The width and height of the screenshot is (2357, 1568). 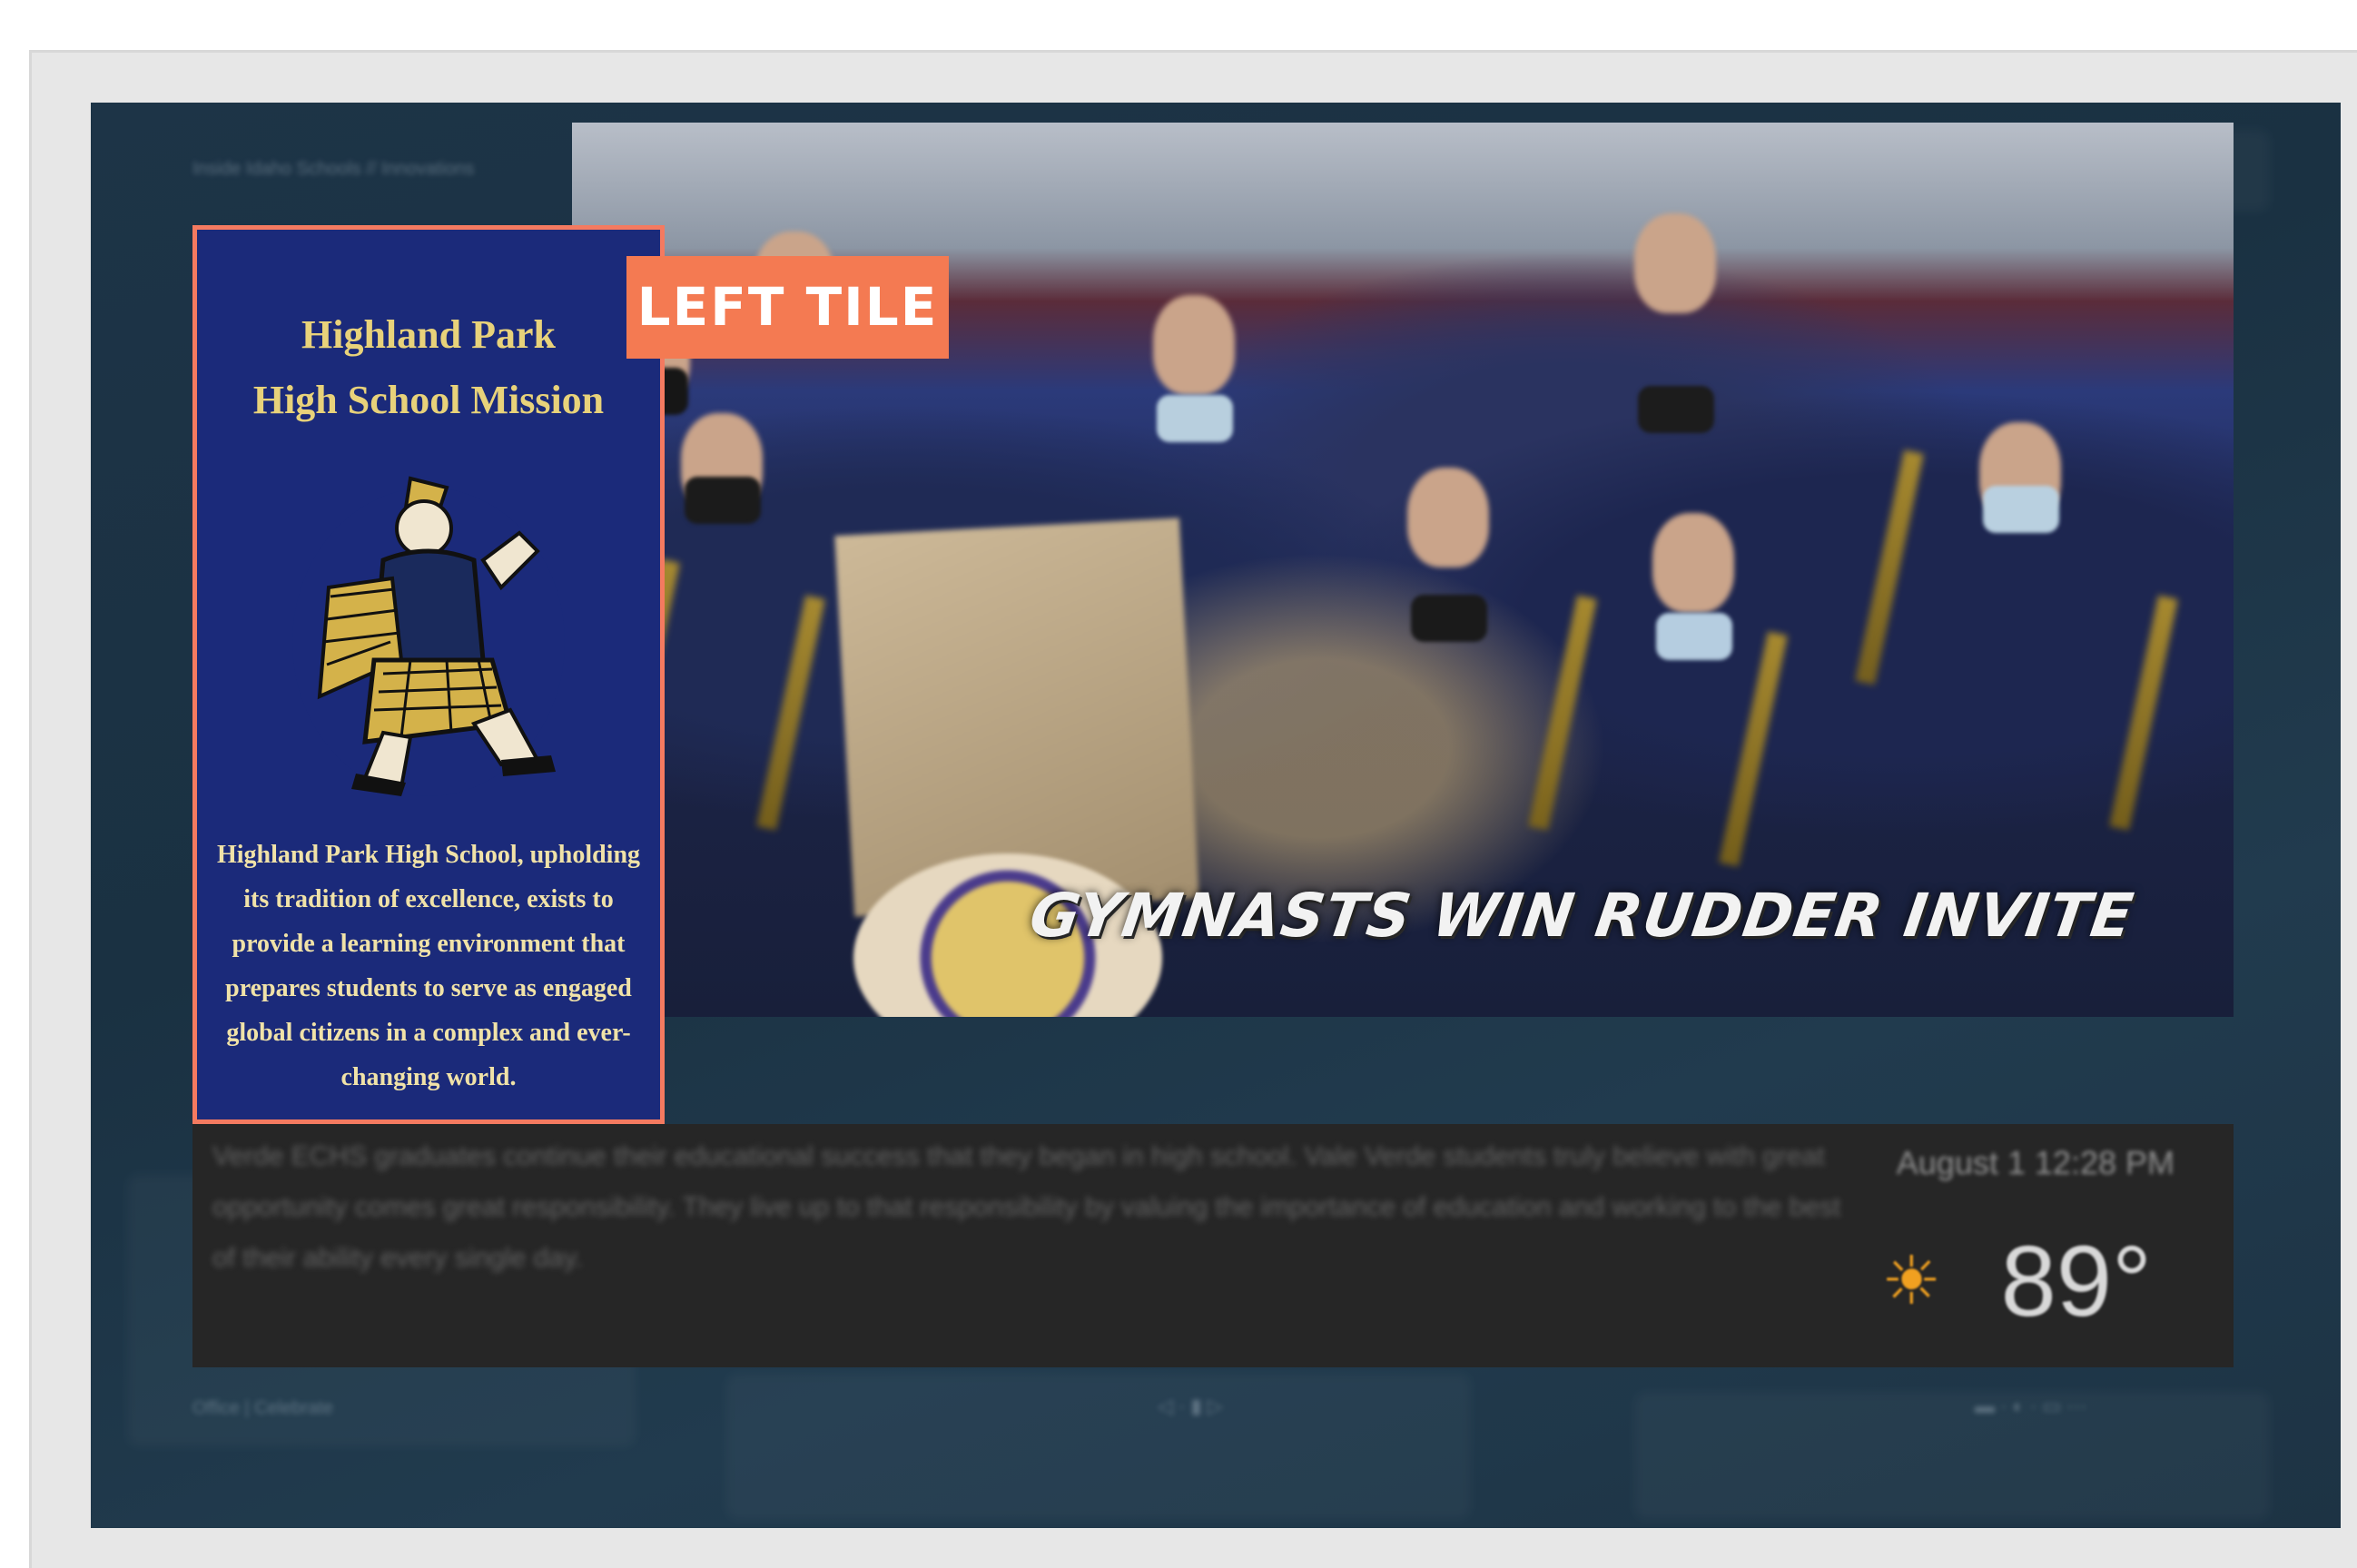 I want to click on tile-title-line2: High School Mission, so click(x=428, y=400).